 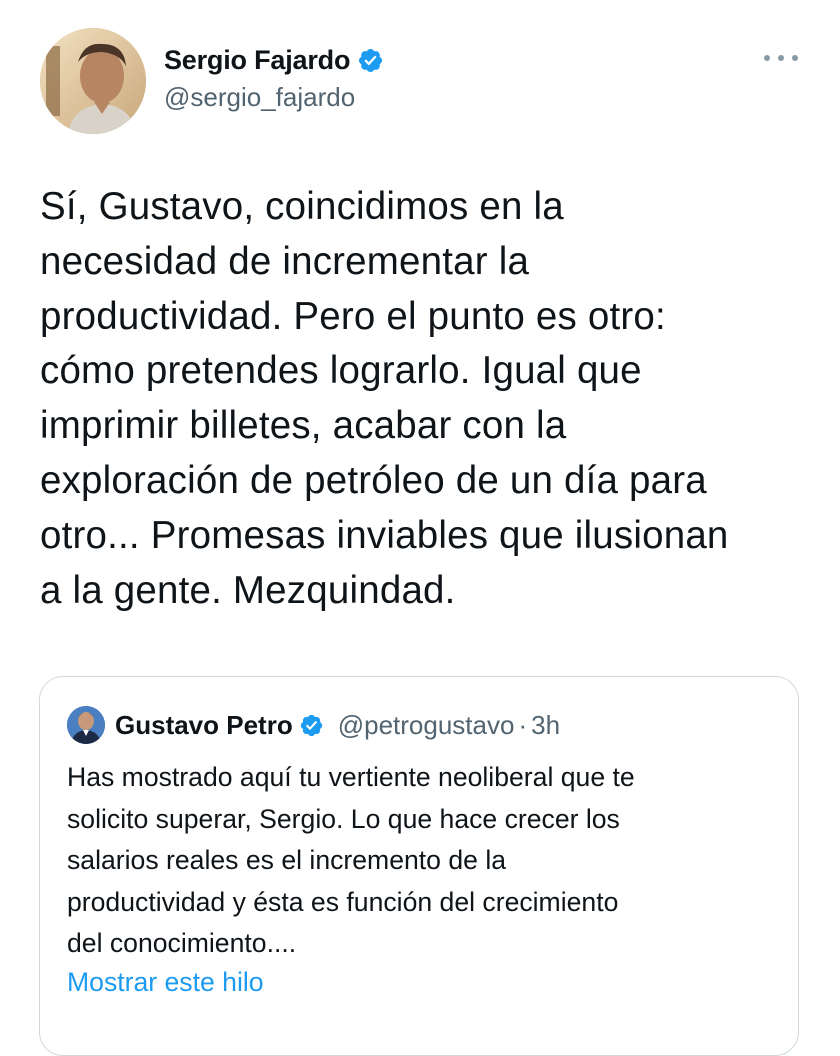 I want to click on author-name-row: Sergio Fajardo, so click(x=274, y=60).